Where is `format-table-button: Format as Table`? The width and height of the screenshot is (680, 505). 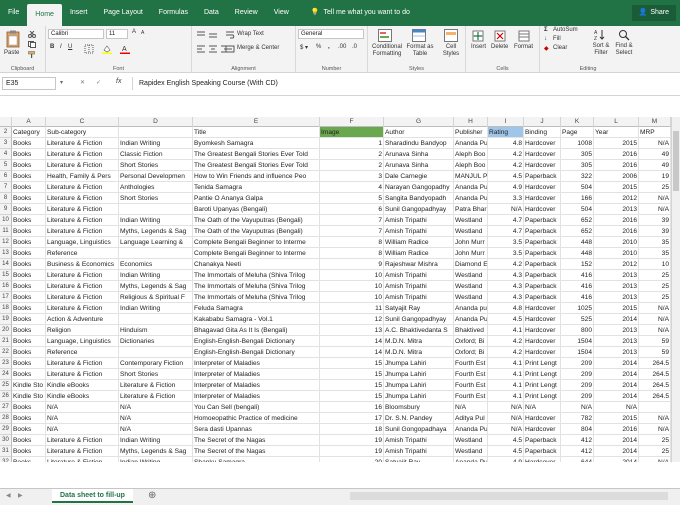 format-table-button: Format as Table is located at coordinates (420, 51).